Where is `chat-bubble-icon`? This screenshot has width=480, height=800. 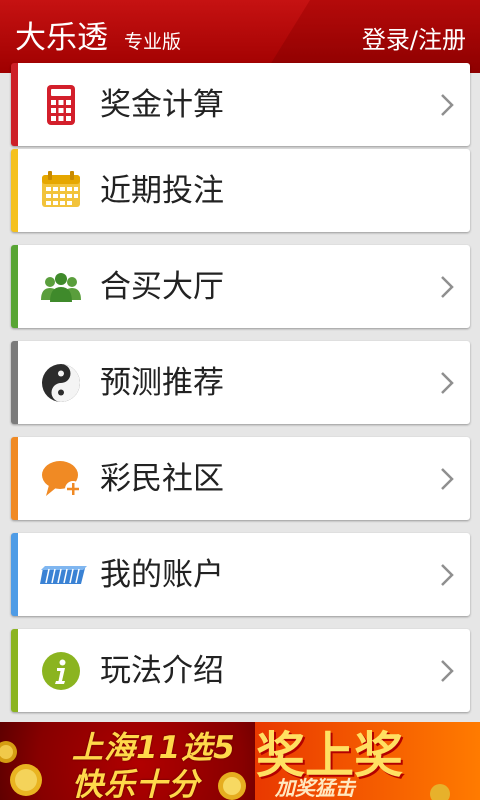
chat-bubble-icon is located at coordinates (61, 479).